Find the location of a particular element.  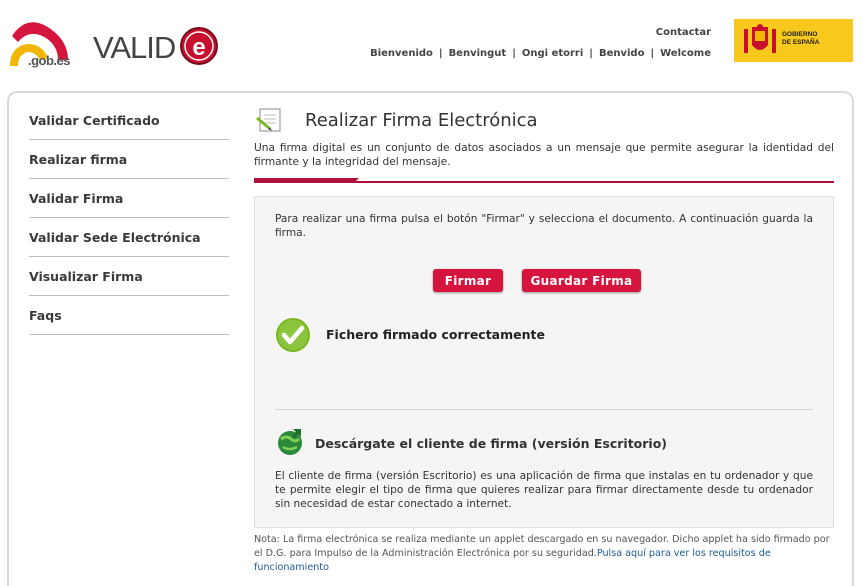

svg-text: e is located at coordinates (198, 47).